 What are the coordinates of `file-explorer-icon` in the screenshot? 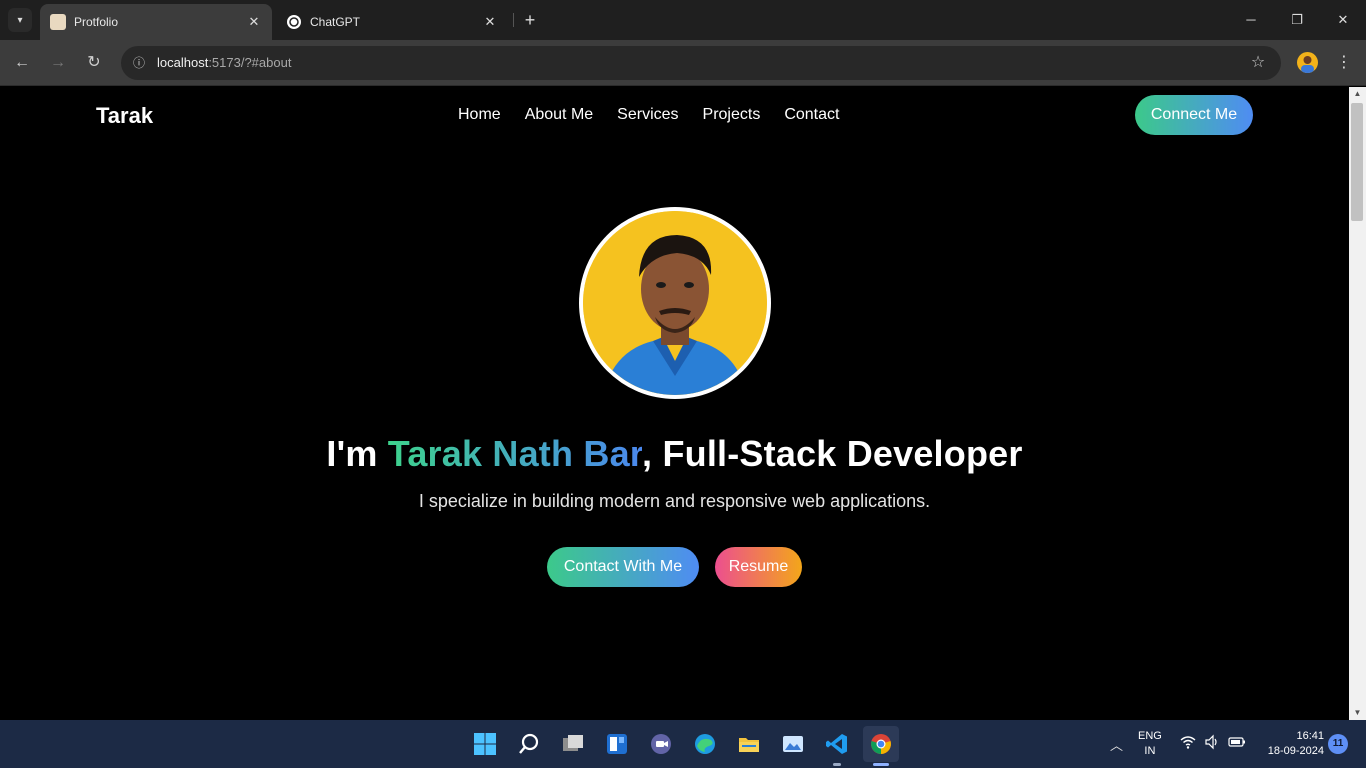 It's located at (749, 744).